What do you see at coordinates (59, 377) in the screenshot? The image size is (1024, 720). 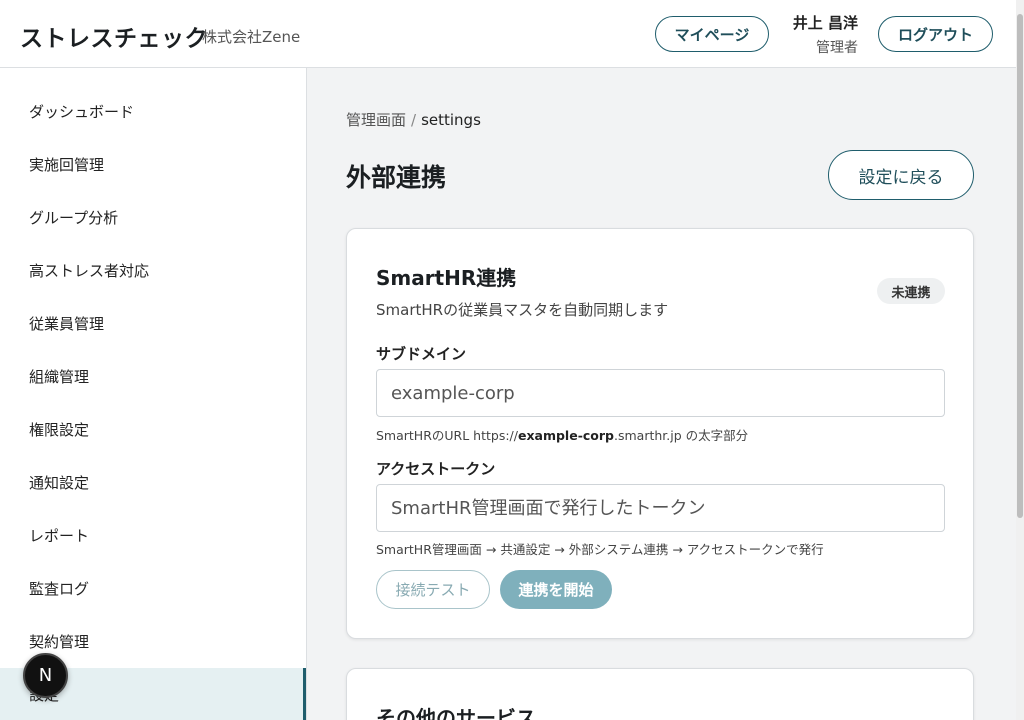 I see `sidebar-item-label: 組織管理` at bounding box center [59, 377].